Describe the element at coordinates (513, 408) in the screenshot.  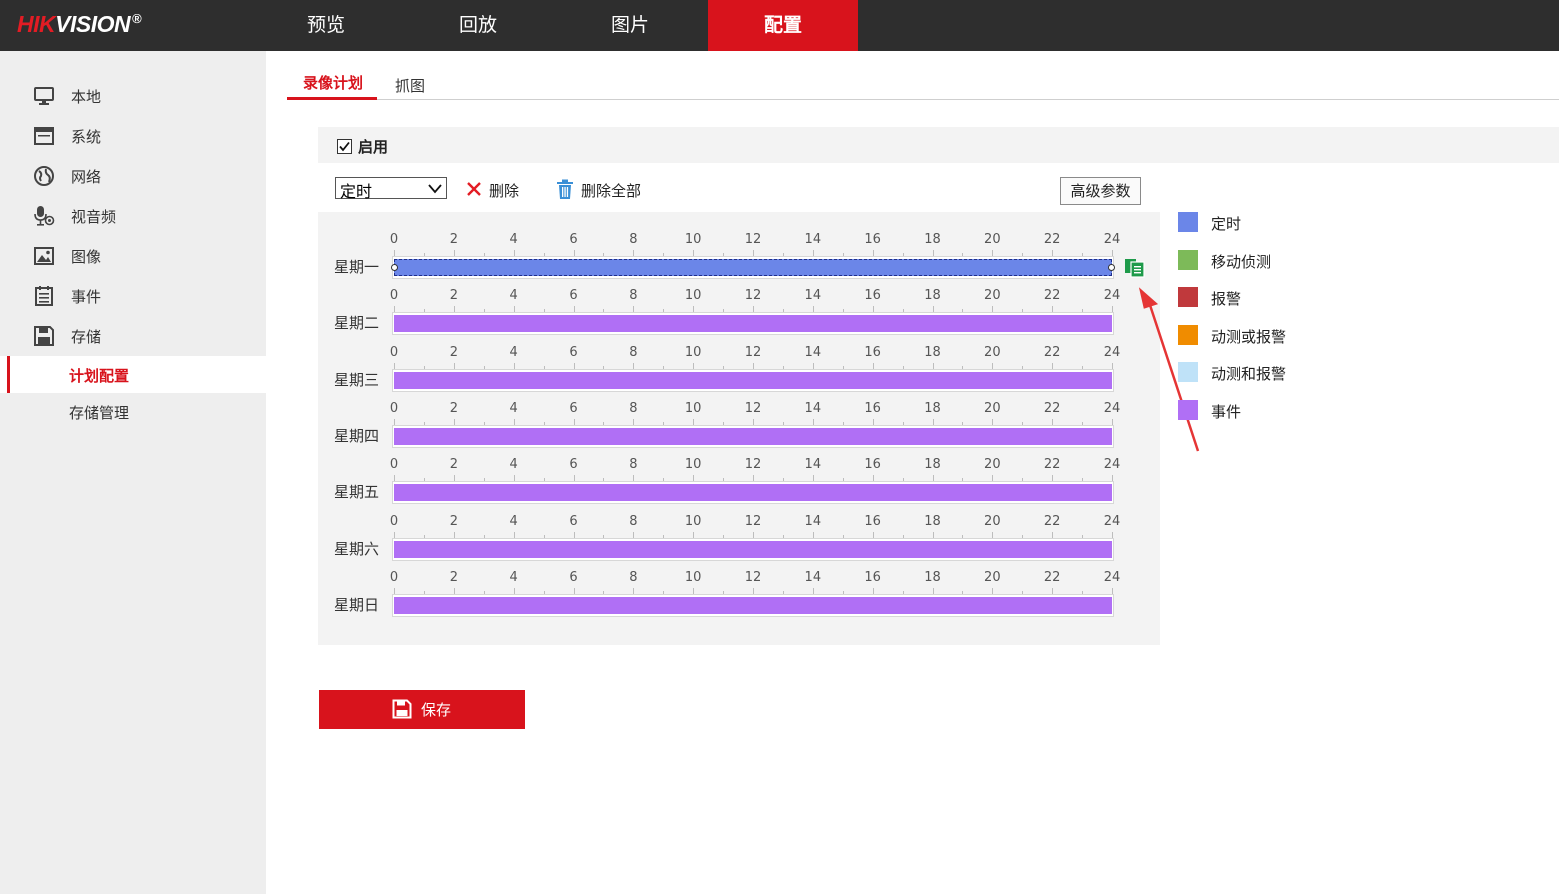
I see `ruler-tick-label: 4` at that location.